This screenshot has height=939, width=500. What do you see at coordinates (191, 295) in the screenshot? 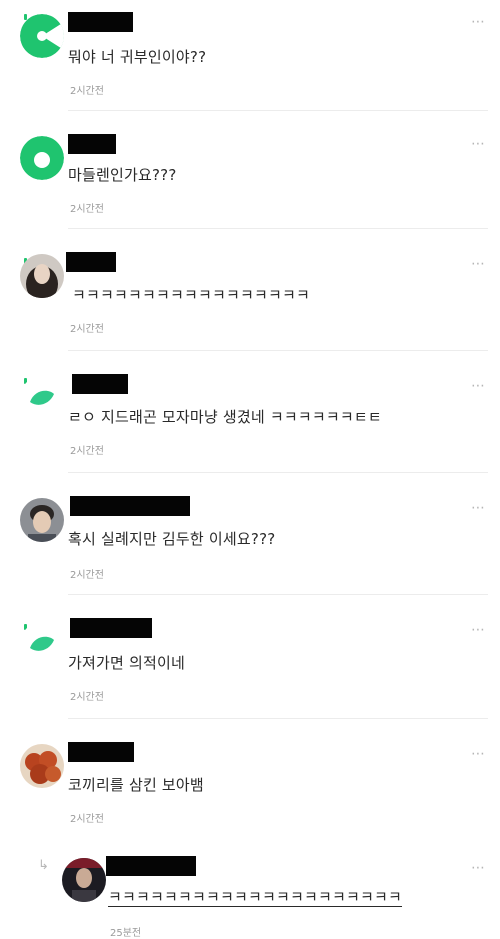
I see `comment-text: ㅋㅋㅋㅋㅋㅋㅋㅋㅋㅋㅋㅋㅋㅋㅋㅋㅋ` at bounding box center [191, 295].